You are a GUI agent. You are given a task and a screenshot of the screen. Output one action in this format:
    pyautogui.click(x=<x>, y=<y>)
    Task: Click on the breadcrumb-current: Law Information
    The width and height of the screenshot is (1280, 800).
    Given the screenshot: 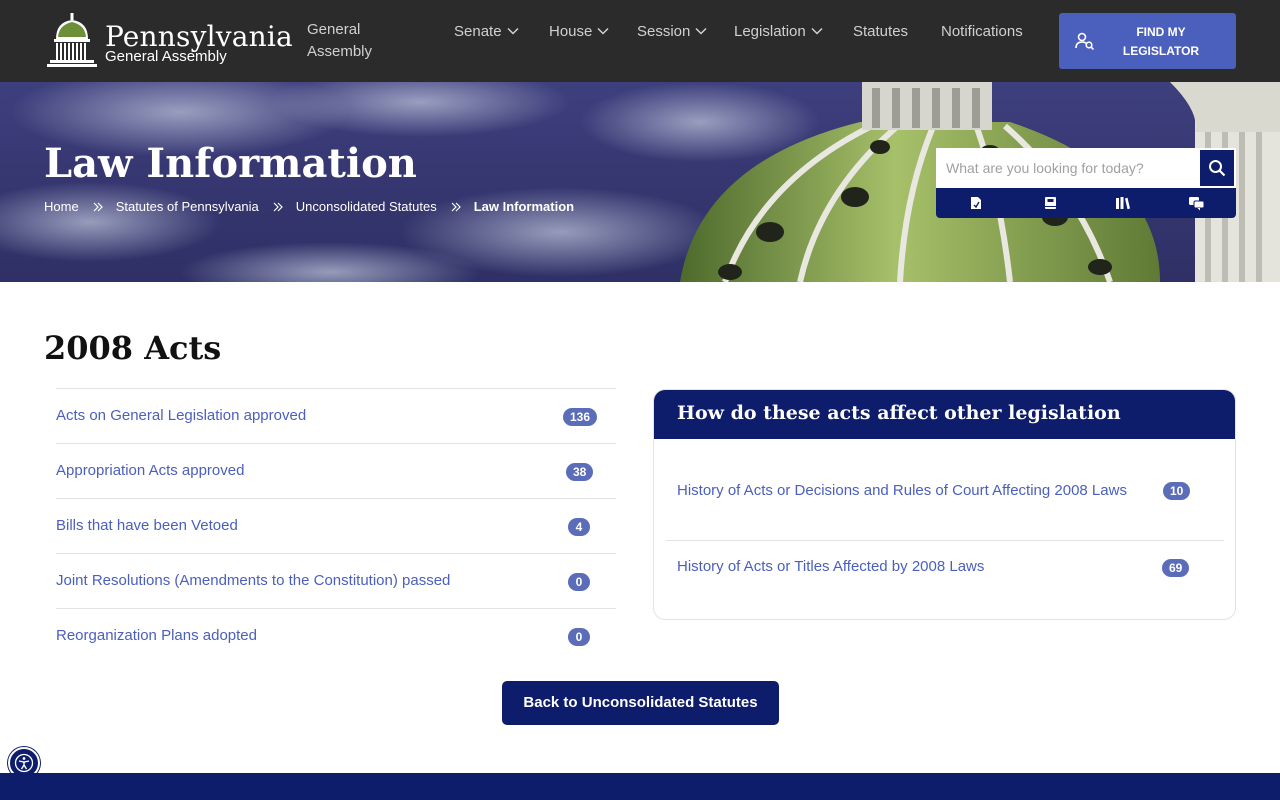 What is the action you would take?
    pyautogui.click(x=524, y=206)
    